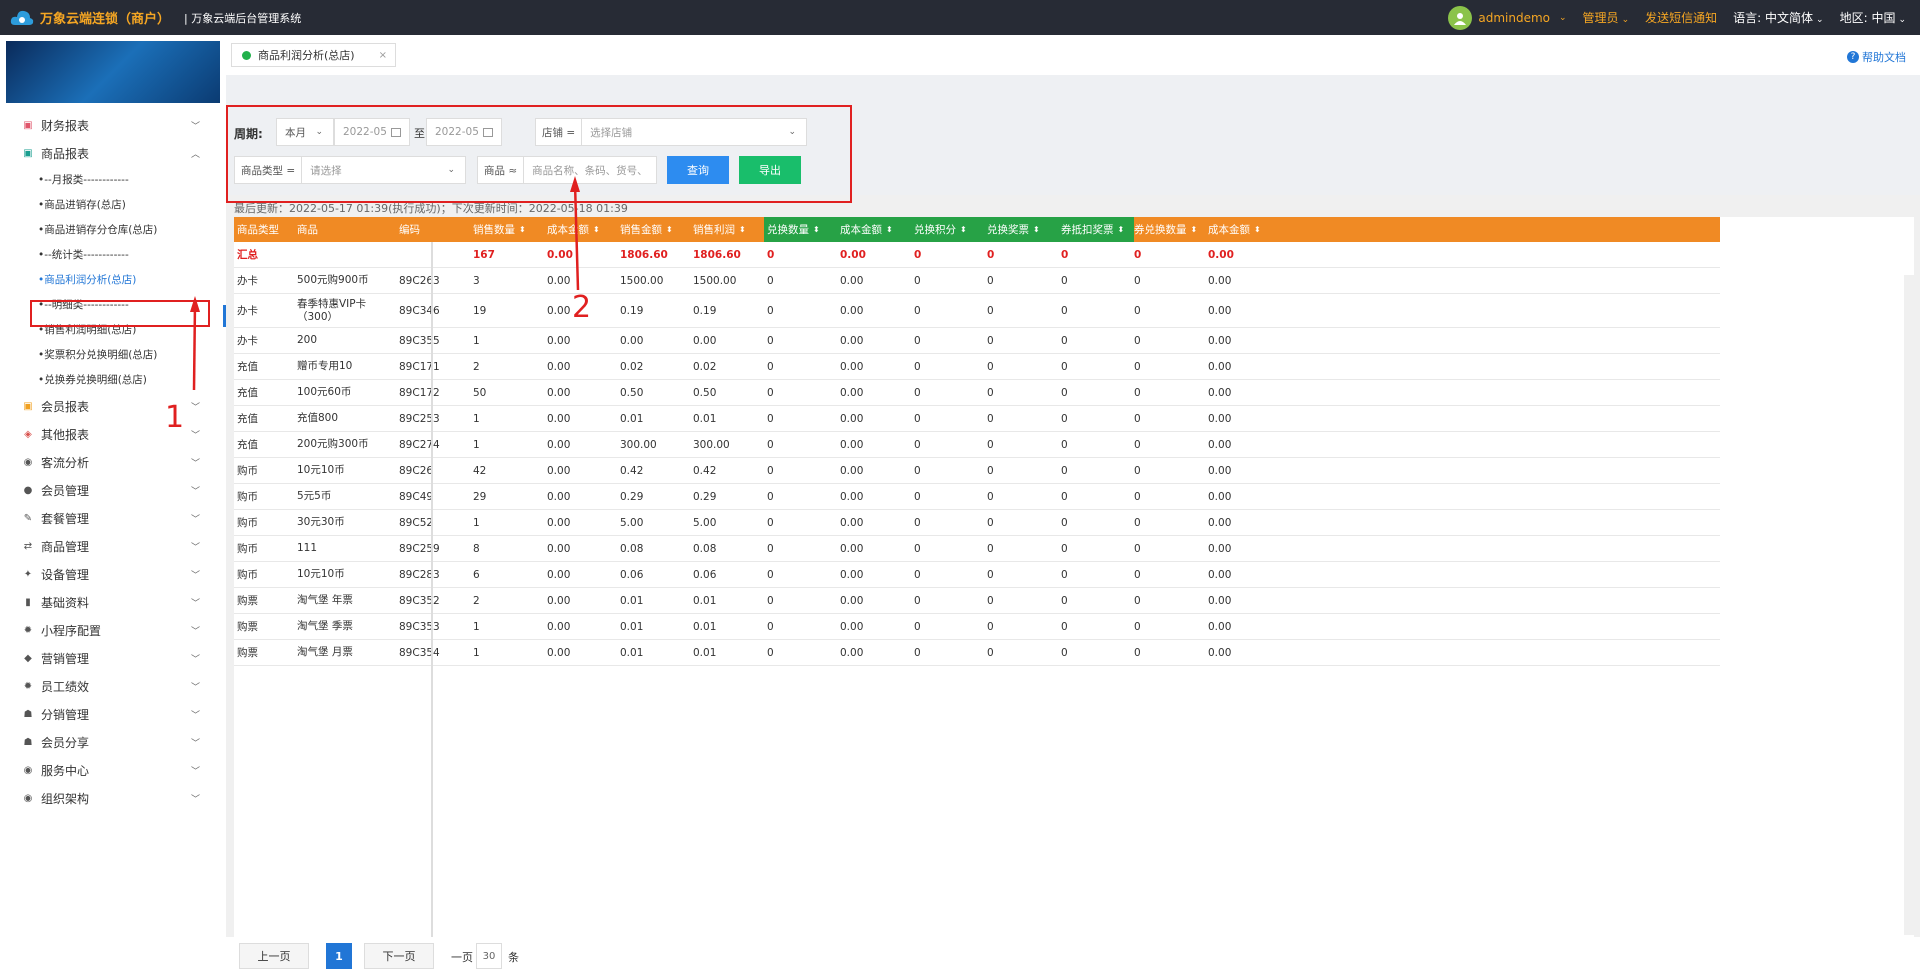 The image size is (1920, 969). What do you see at coordinates (582, 307) in the screenshot?
I see `annotation-number-2: 2` at bounding box center [582, 307].